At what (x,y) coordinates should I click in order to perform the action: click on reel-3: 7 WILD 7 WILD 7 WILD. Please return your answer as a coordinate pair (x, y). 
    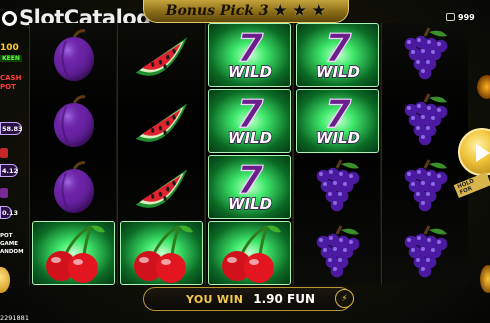
    Looking at the image, I should click on (248, 154).